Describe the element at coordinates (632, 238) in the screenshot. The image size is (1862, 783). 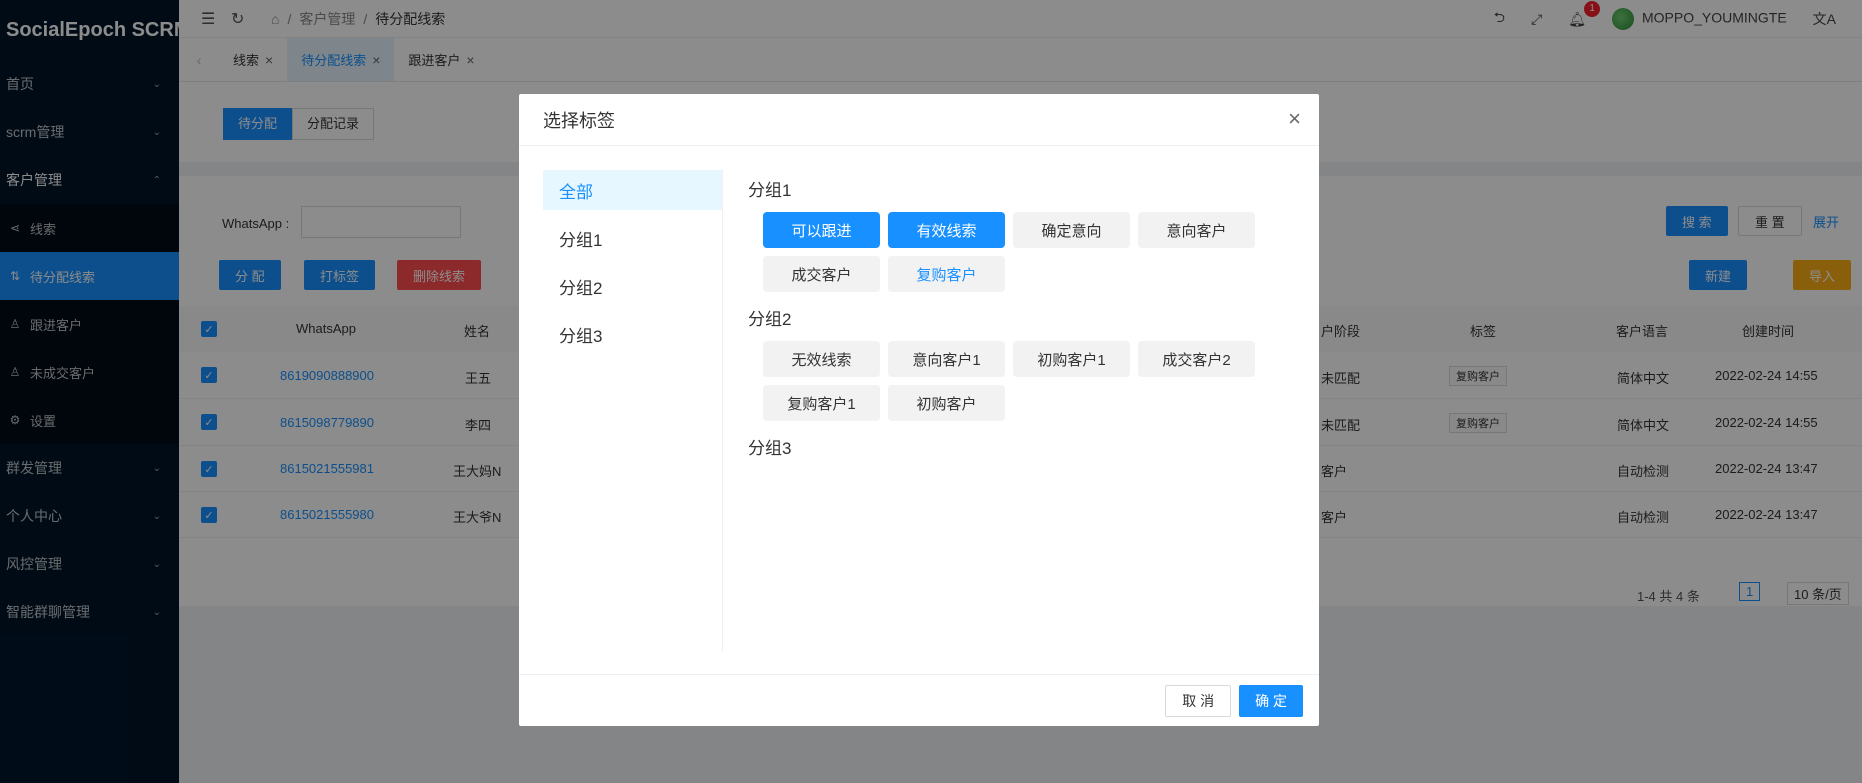
I see `group-item-1: 分组1` at that location.